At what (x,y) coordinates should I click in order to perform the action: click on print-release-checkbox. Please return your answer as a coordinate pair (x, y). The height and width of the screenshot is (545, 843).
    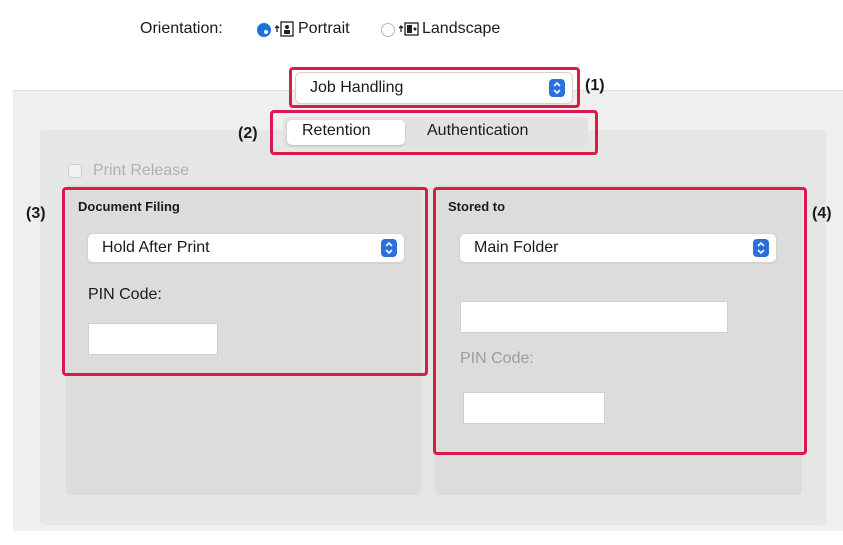
    Looking at the image, I should click on (75, 171).